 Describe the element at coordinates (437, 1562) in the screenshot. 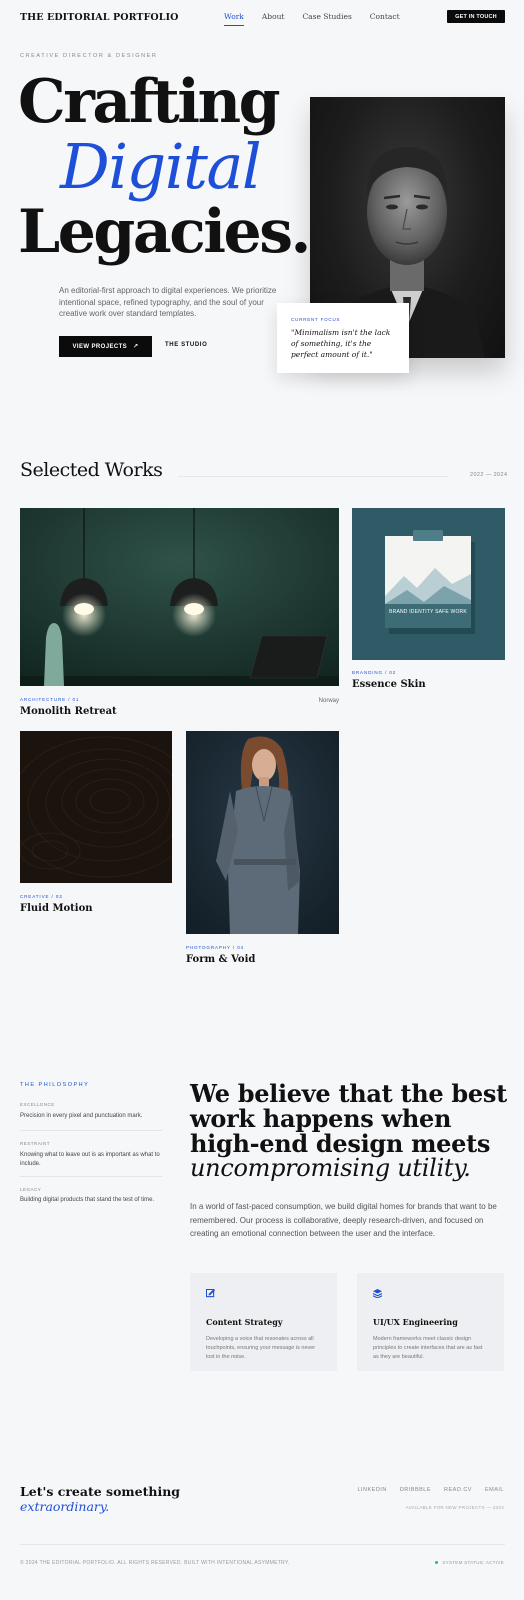

I see `status-dot-icon` at that location.